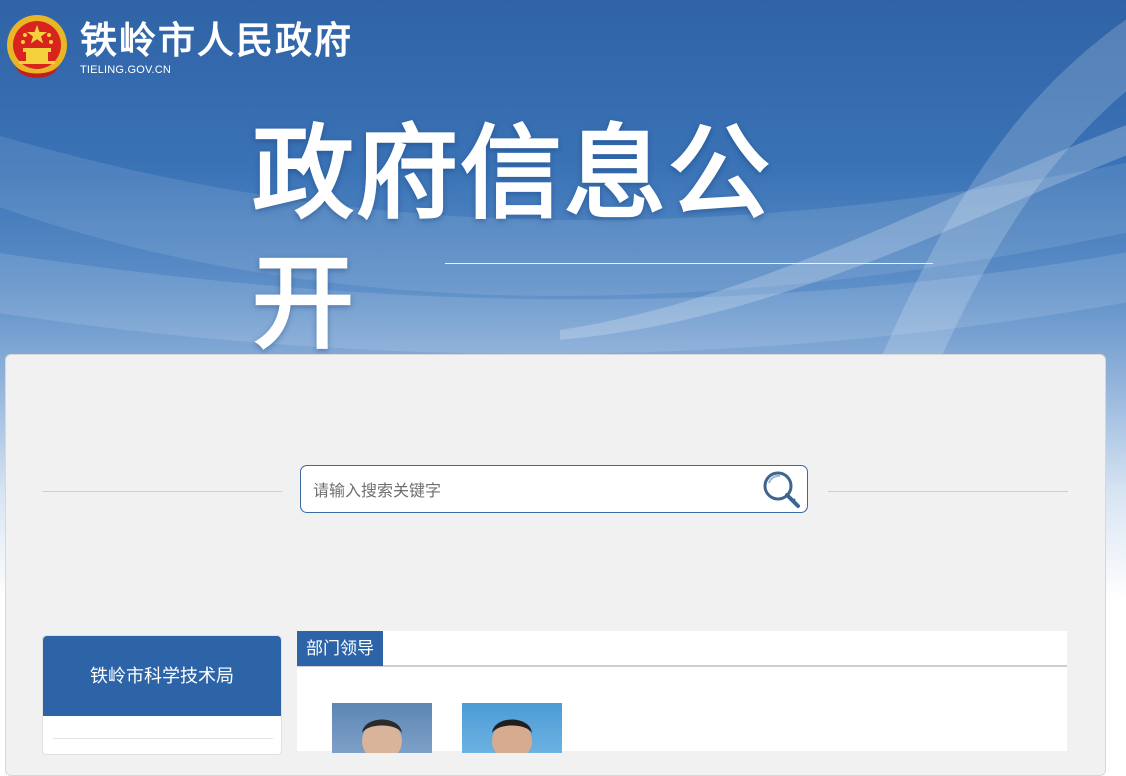  I want to click on title-divider, so click(689, 263).